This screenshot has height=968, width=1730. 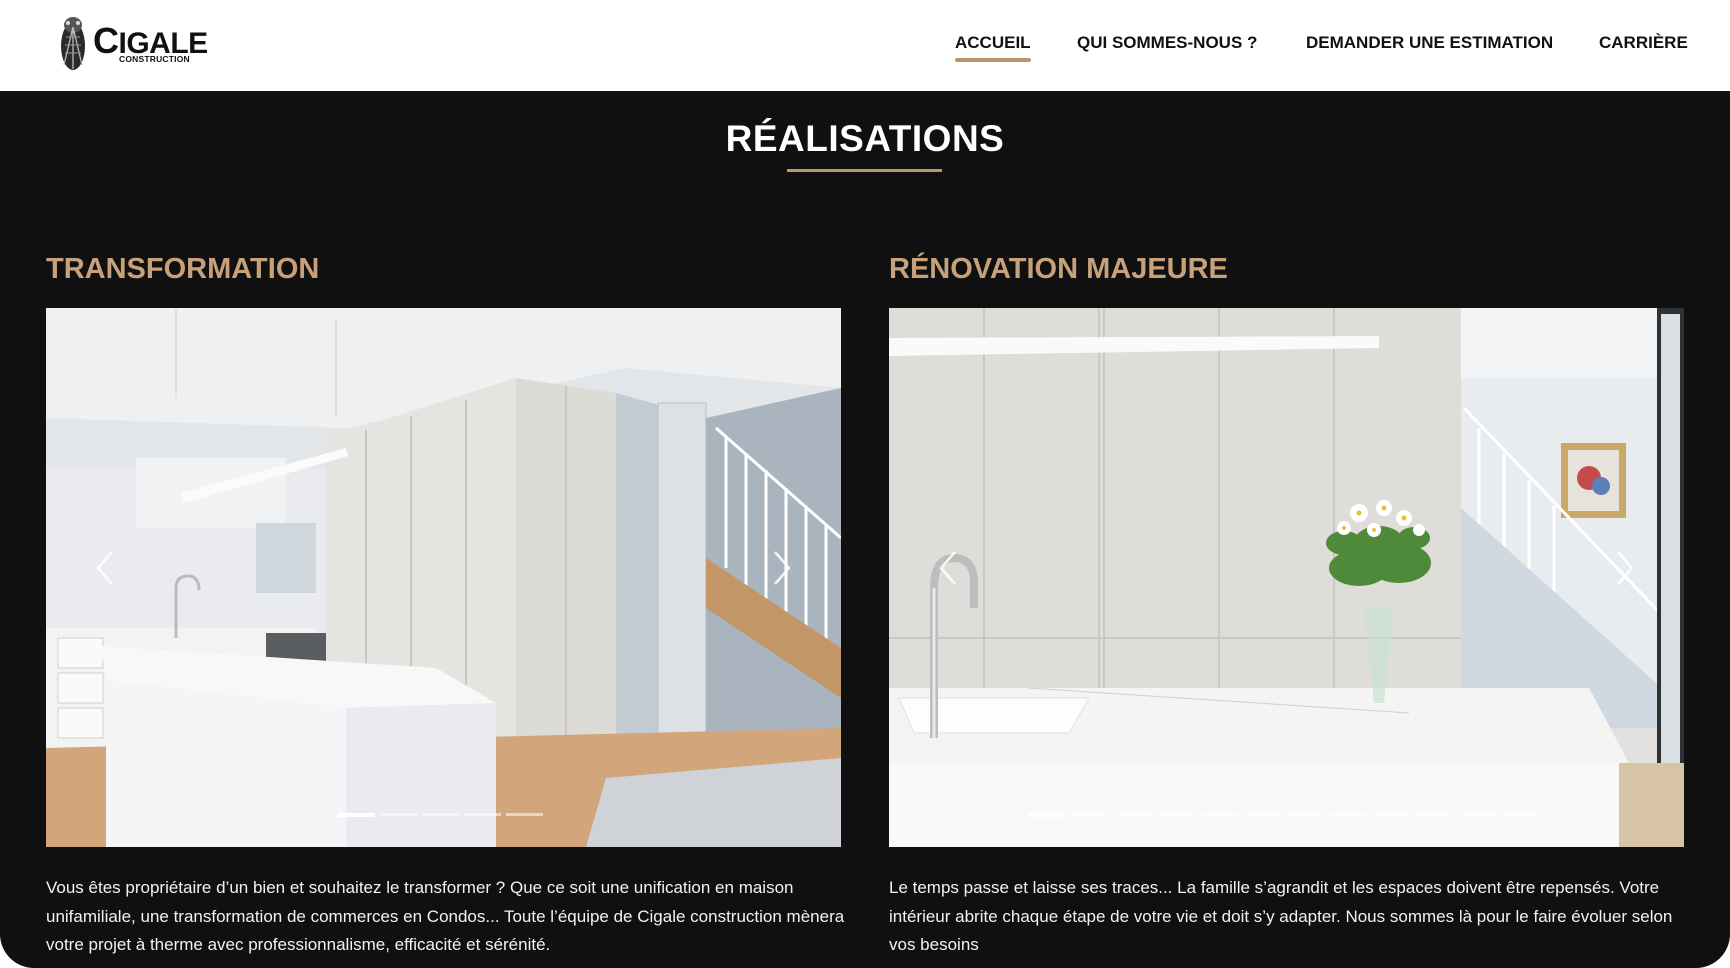 What do you see at coordinates (183, 269) in the screenshot?
I see `project-title: TRANSFORMATION` at bounding box center [183, 269].